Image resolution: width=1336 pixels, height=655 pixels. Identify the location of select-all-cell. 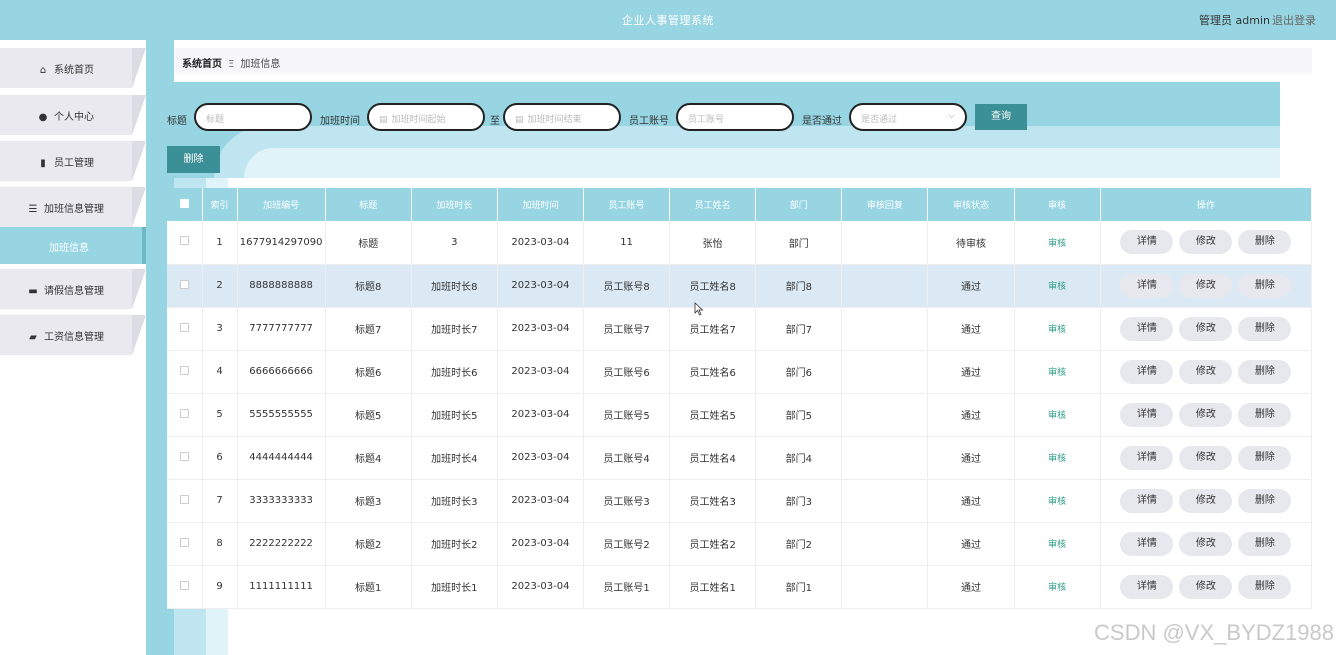
(185, 204).